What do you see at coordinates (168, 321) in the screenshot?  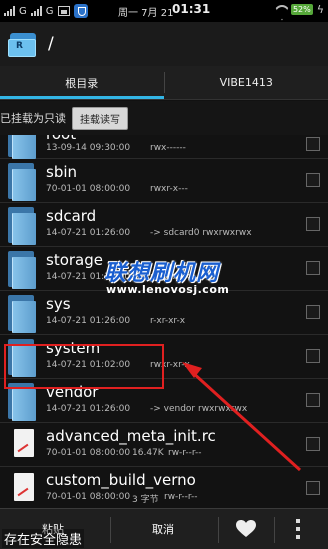 I see `file-permissions: r-xr-xr-x` at bounding box center [168, 321].